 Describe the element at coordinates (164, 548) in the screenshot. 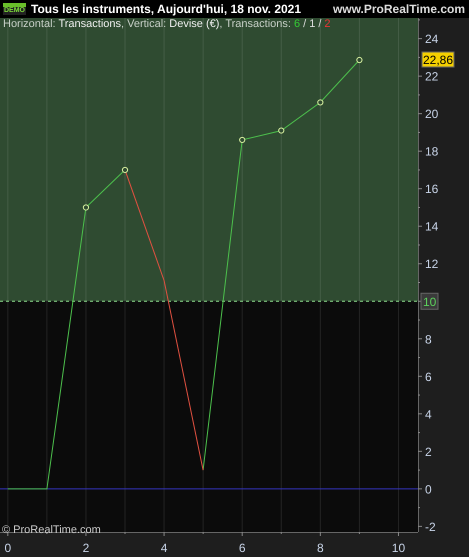

I see `x-tick-label: 4` at that location.